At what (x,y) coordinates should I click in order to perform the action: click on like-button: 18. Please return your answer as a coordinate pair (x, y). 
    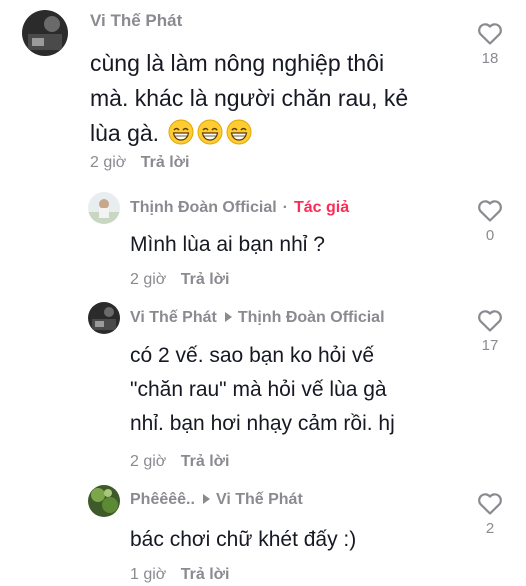
    Looking at the image, I should click on (490, 44).